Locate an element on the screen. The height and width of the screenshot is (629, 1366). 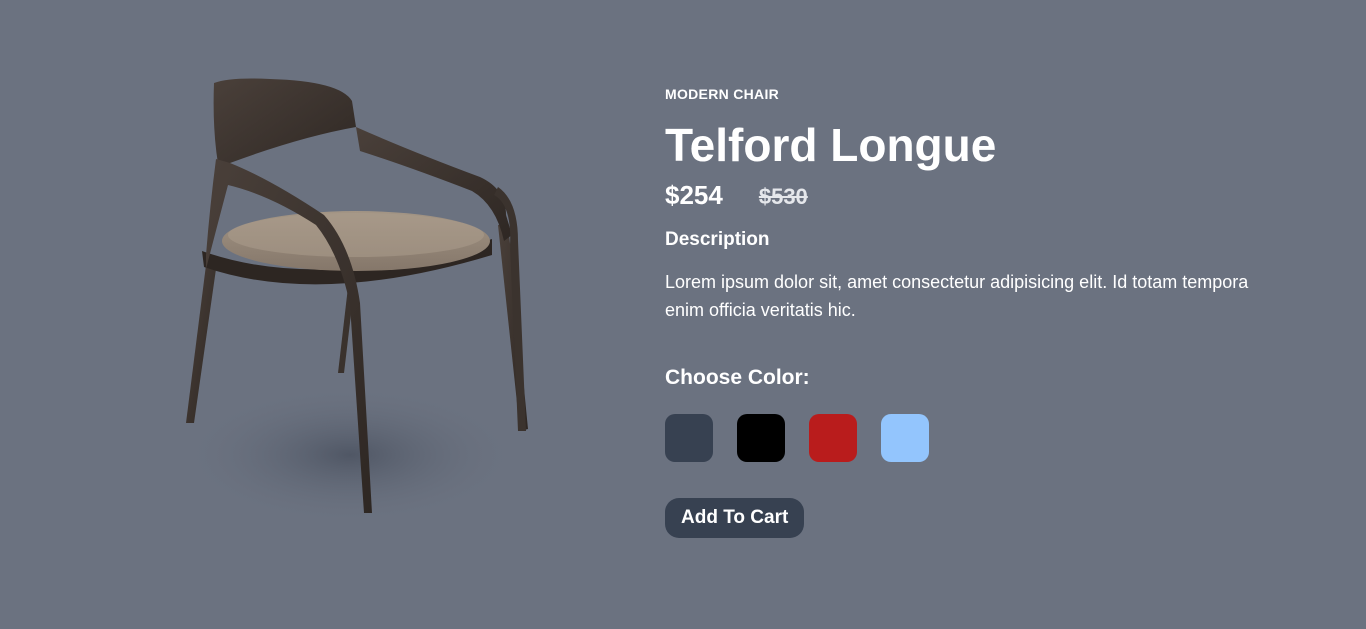
color-swatch-black is located at coordinates (761, 438).